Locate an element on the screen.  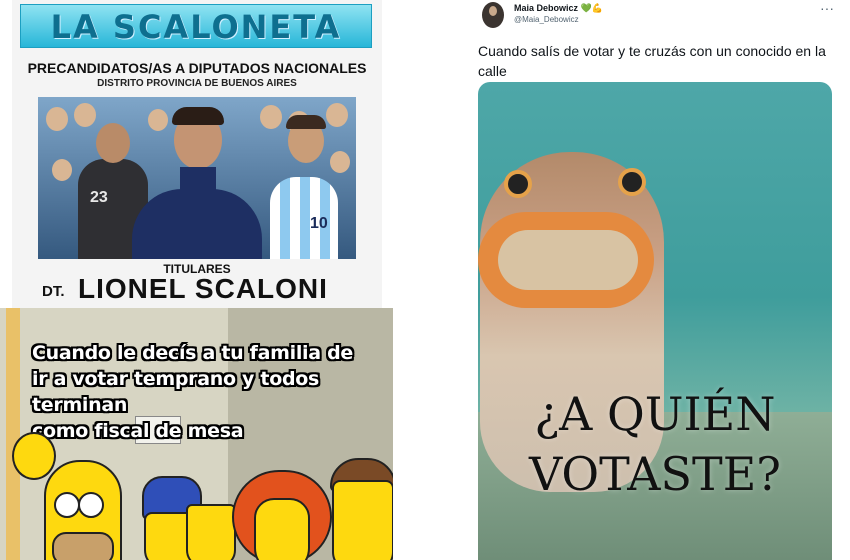
bart-figure is located at coordinates (211, 532).